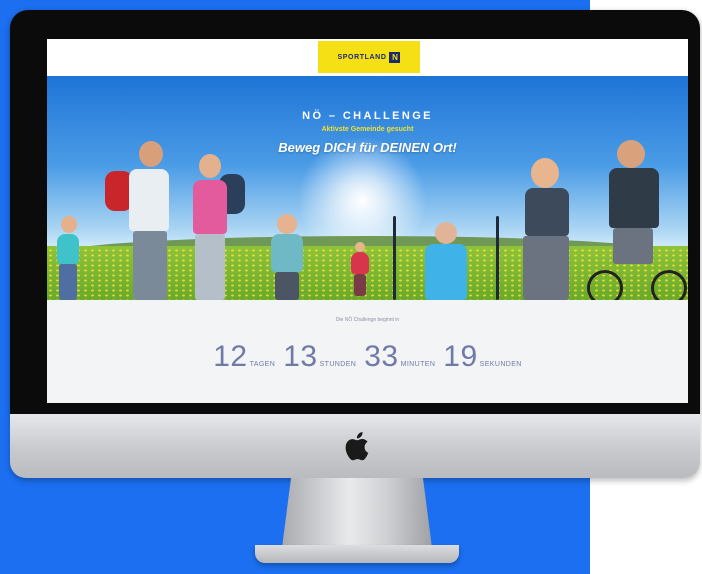 The height and width of the screenshot is (574, 702). Describe the element at coordinates (68, 258) in the screenshot. I see `child-person-image` at that location.